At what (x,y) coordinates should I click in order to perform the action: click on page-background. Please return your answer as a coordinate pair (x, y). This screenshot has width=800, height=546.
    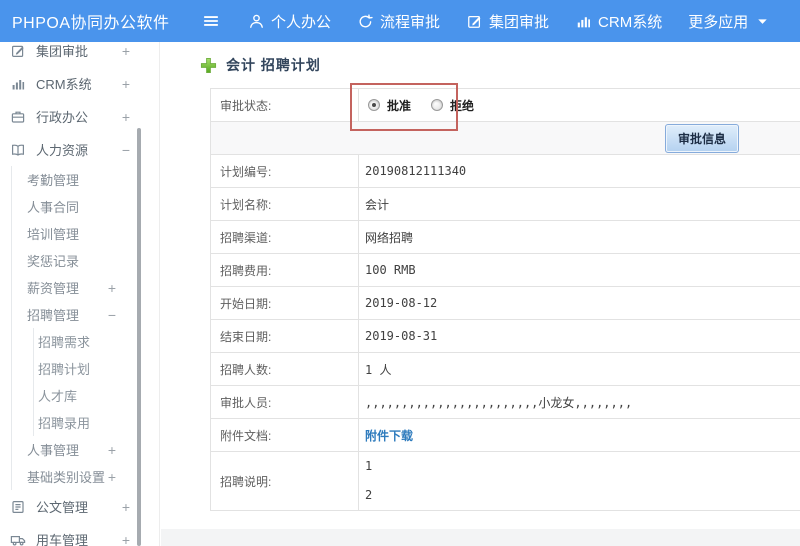
    Looking at the image, I should click on (480, 537).